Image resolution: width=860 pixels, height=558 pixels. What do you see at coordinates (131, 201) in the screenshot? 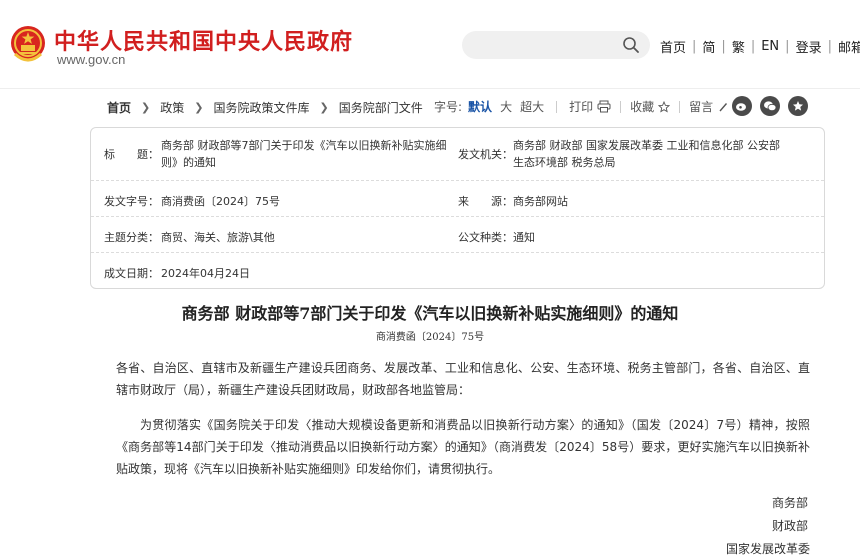
I see `docno-label: 发文字号：` at bounding box center [131, 201].